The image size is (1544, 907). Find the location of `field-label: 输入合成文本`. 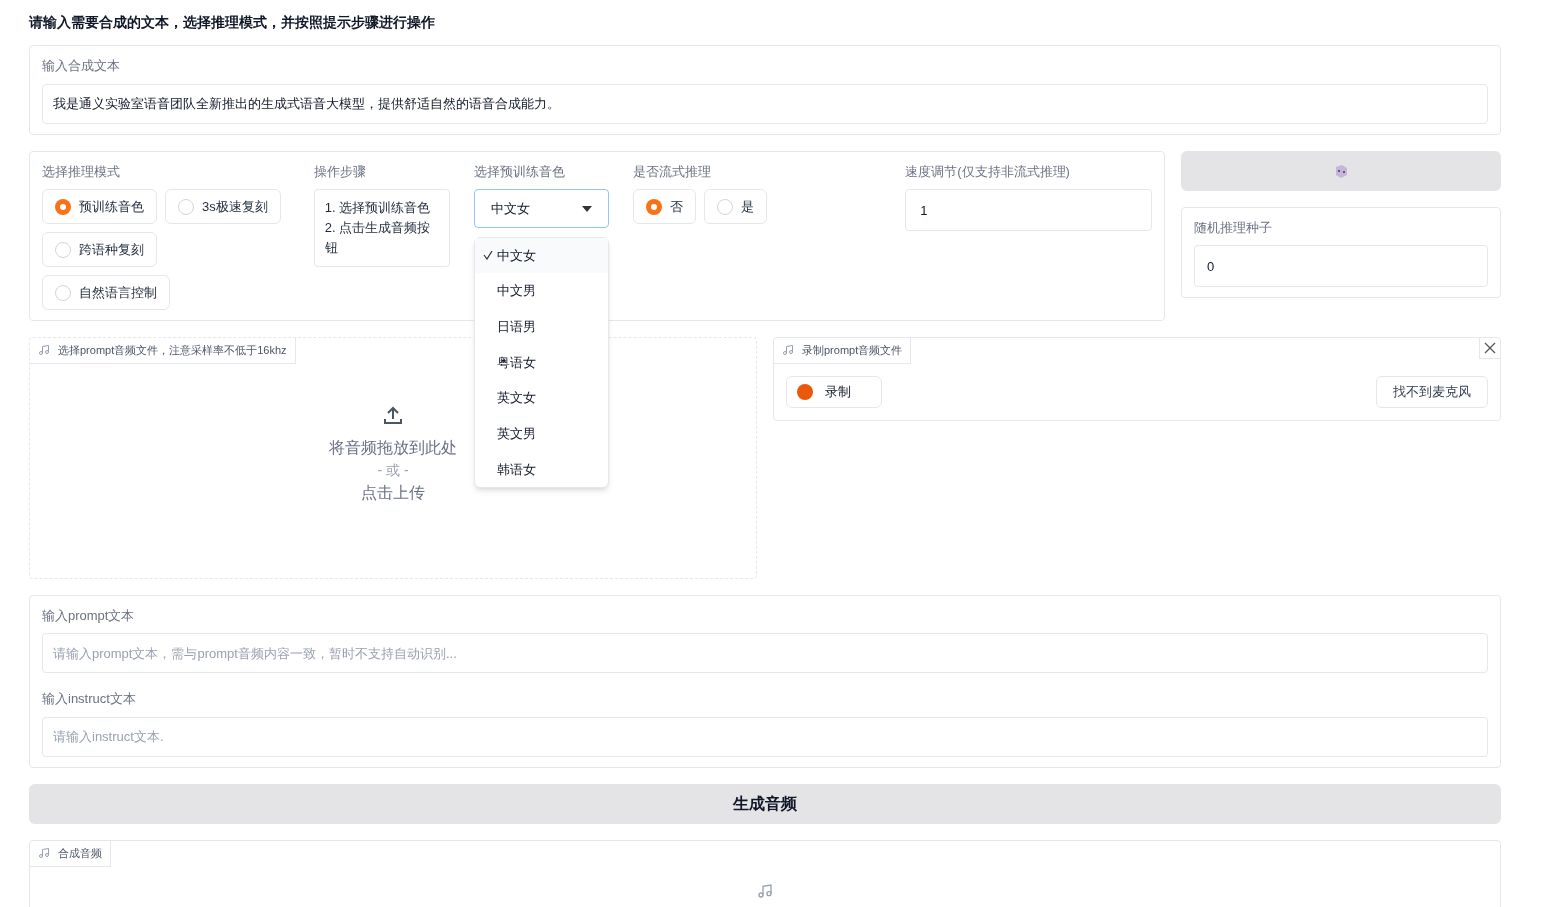

field-label: 输入合成文本 is located at coordinates (81, 66).